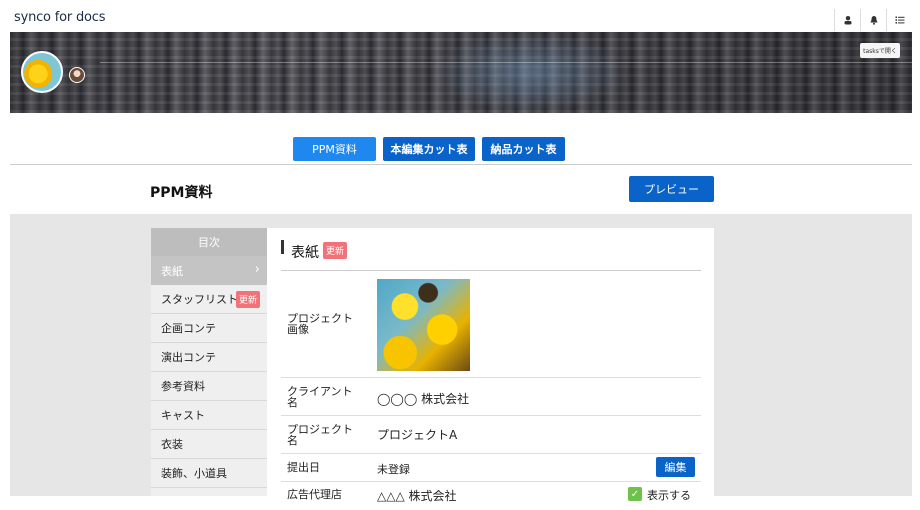 The image size is (920, 510). What do you see at coordinates (491, 496) in the screenshot?
I see `row-agency: 広告代理店 △△△ 株式会社 ✓ 表示する` at bounding box center [491, 496].